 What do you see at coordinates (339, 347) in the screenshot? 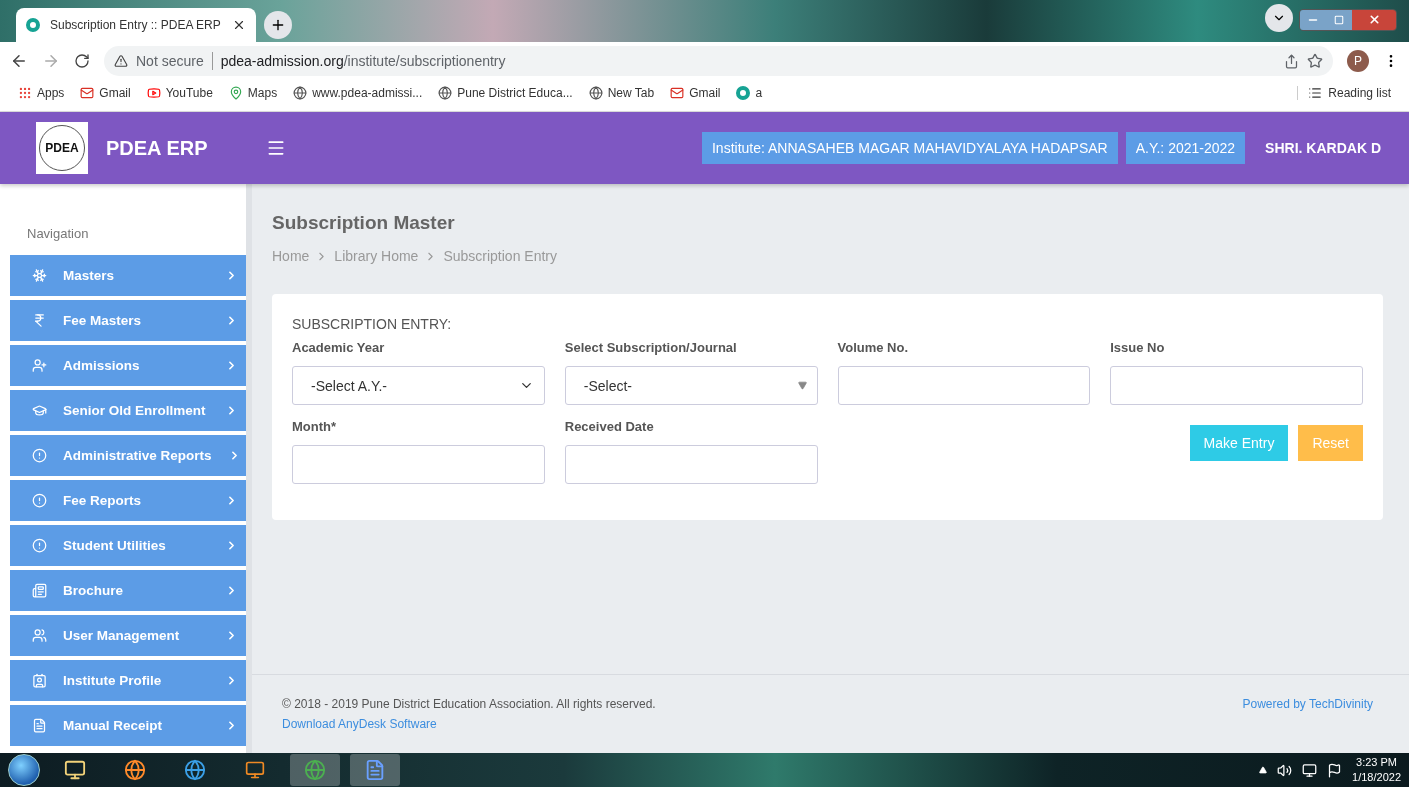
I see `field-label: Academic Year` at bounding box center [339, 347].